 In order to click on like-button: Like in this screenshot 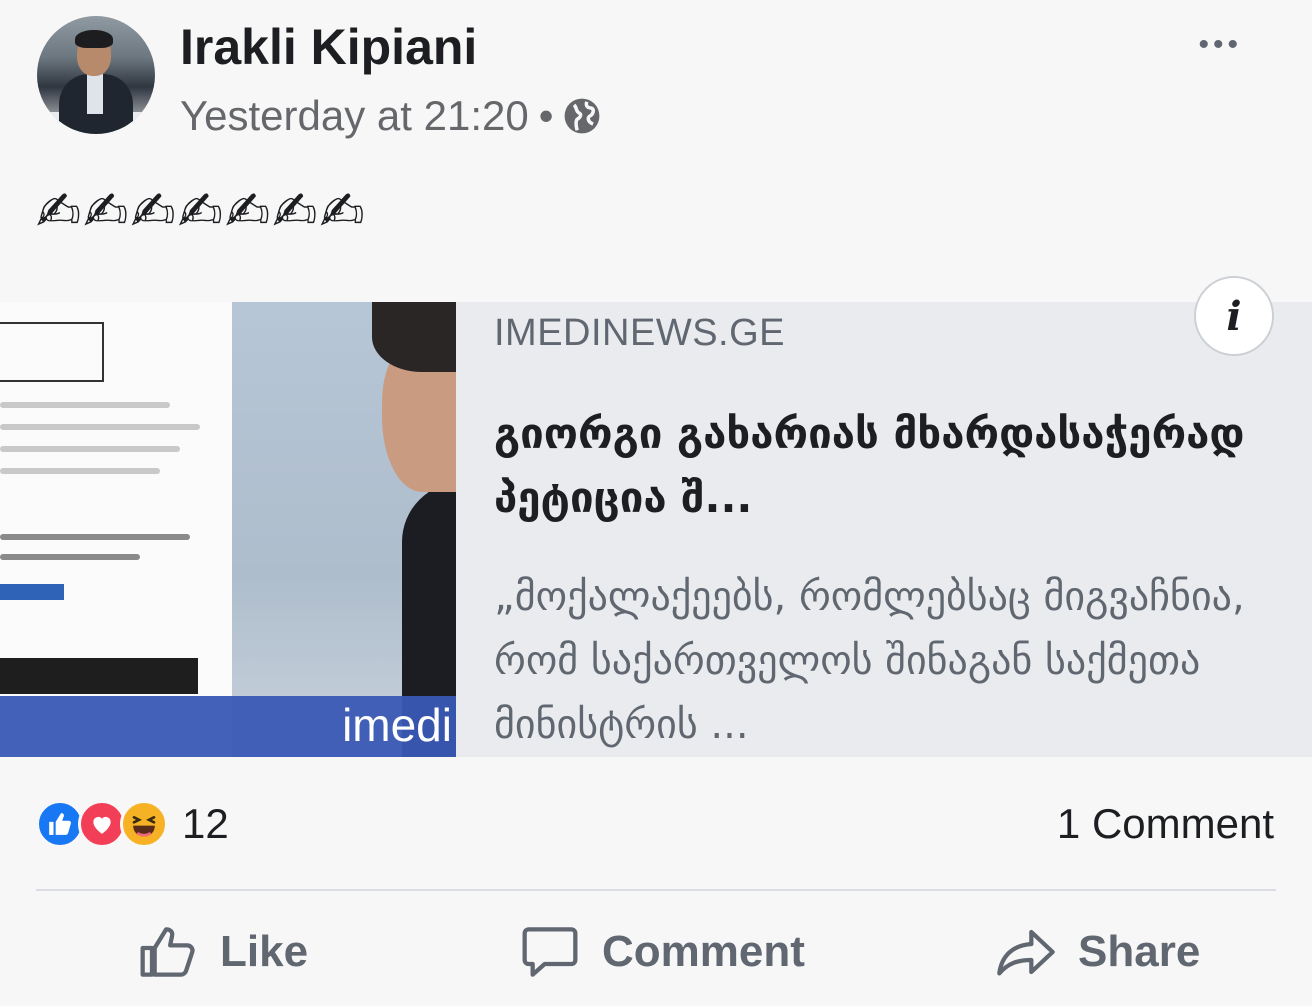, I will do `click(222, 952)`.